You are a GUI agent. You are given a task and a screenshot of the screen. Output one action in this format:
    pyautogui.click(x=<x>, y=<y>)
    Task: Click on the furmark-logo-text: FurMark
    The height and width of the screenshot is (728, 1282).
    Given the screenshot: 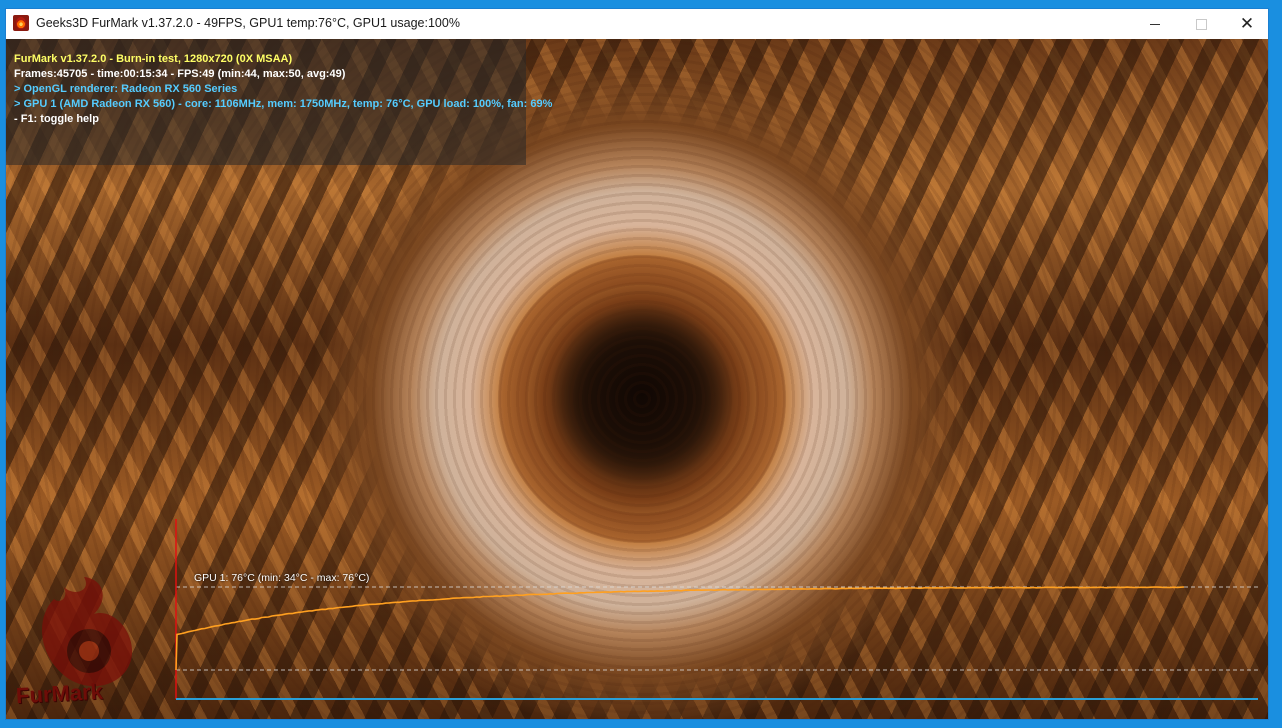 What is the action you would take?
    pyautogui.click(x=59, y=693)
    